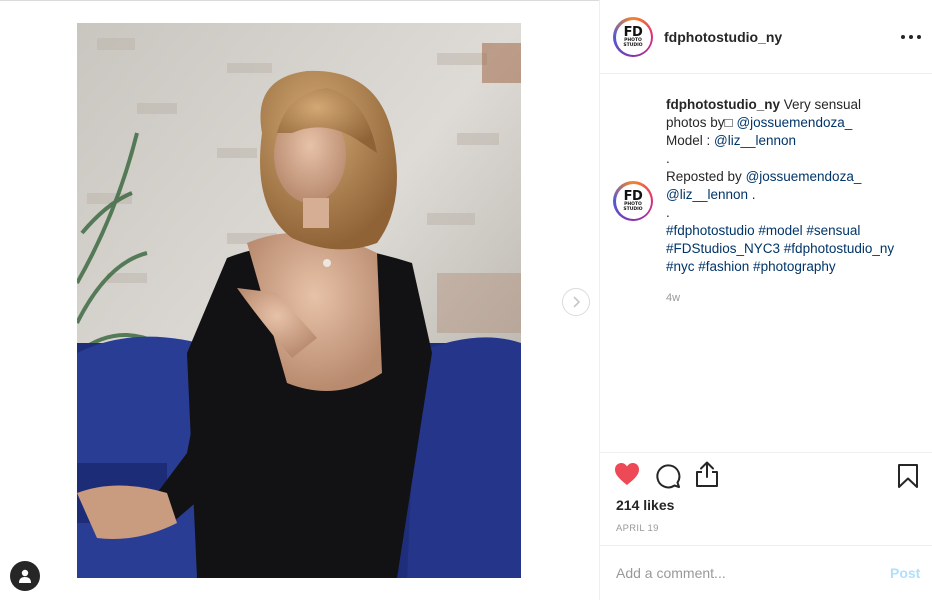 This screenshot has width=932, height=600. I want to click on hashtag-link: #FDStudios_NYC3 #fdphotostudio_ny, so click(791, 249).